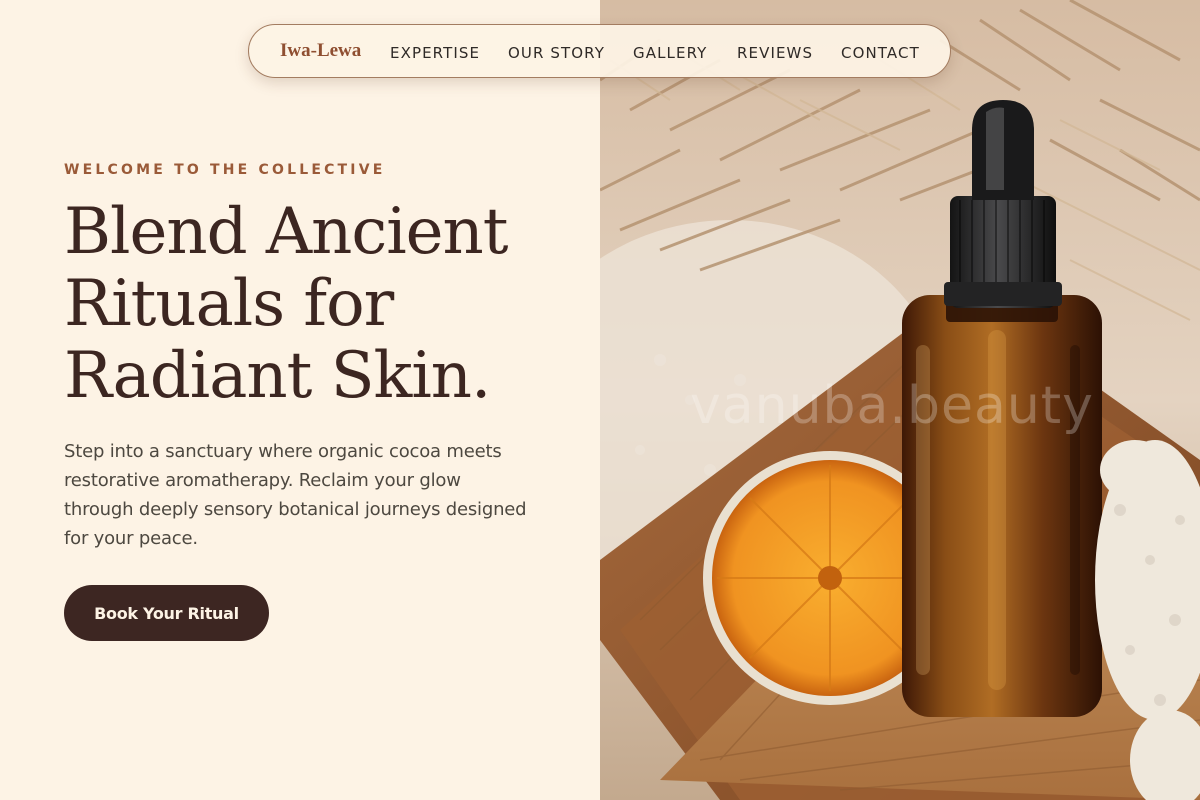  I want to click on book-ritual-button: Book Your Ritual, so click(166, 613).